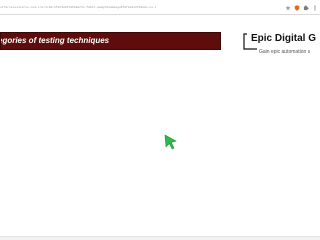  I want to click on slide-title: egories of testing techniques, so click(111, 41).